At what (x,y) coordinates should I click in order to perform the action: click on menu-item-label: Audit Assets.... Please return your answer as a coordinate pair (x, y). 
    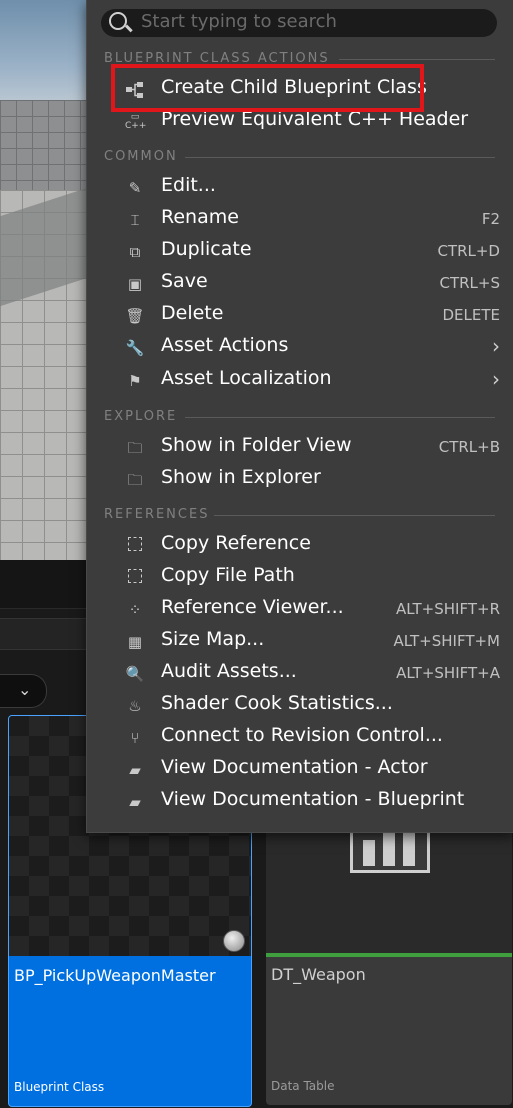
    Looking at the image, I should click on (229, 671).